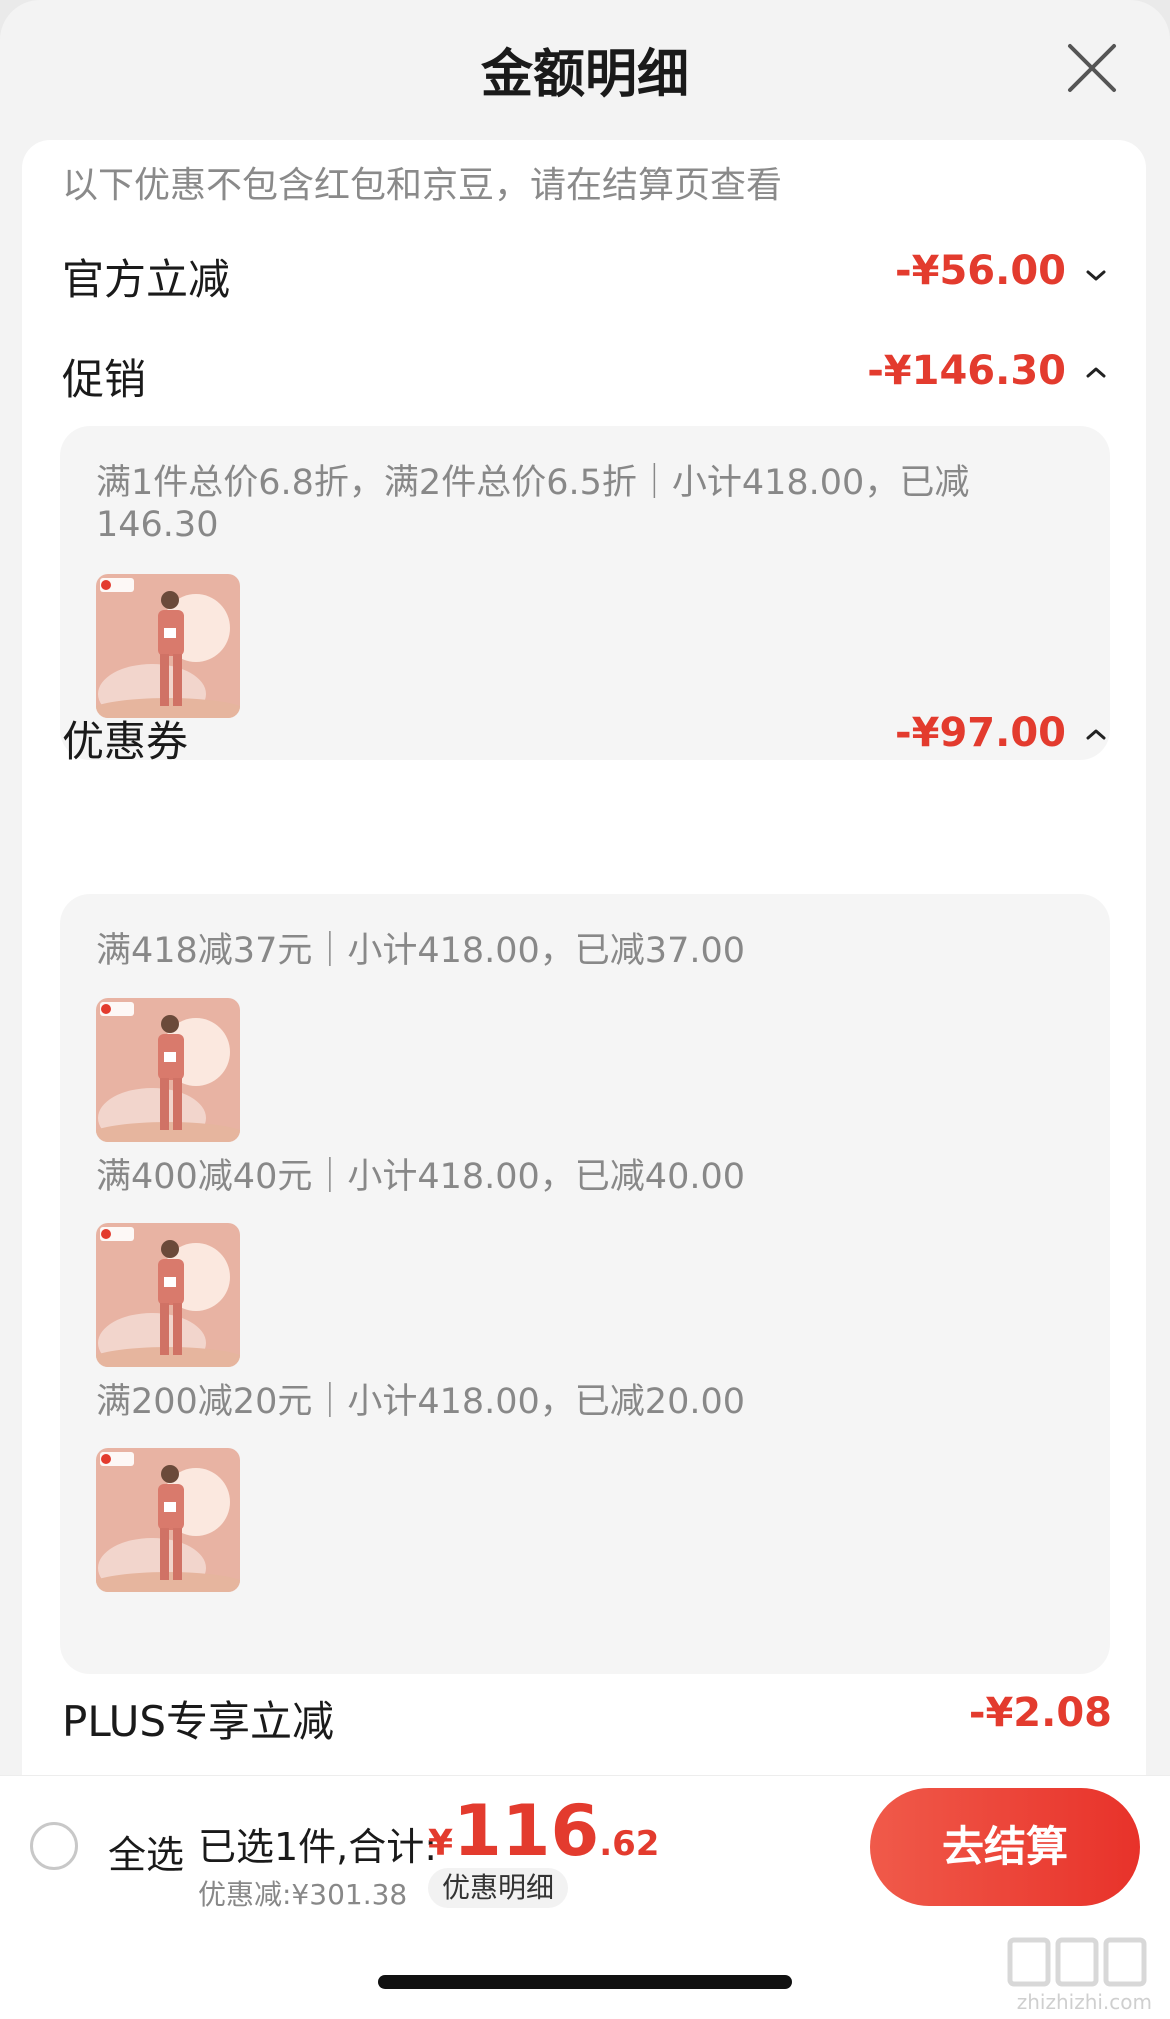  What do you see at coordinates (198, 1721) in the screenshot?
I see `plus-discount-label: PLUS专享立减` at bounding box center [198, 1721].